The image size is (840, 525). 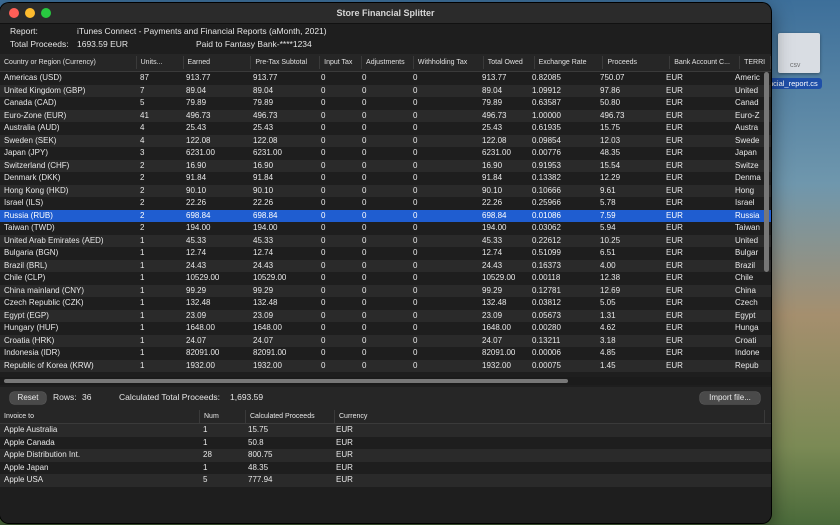 I want to click on reset-button: Reset, so click(x=28, y=398).